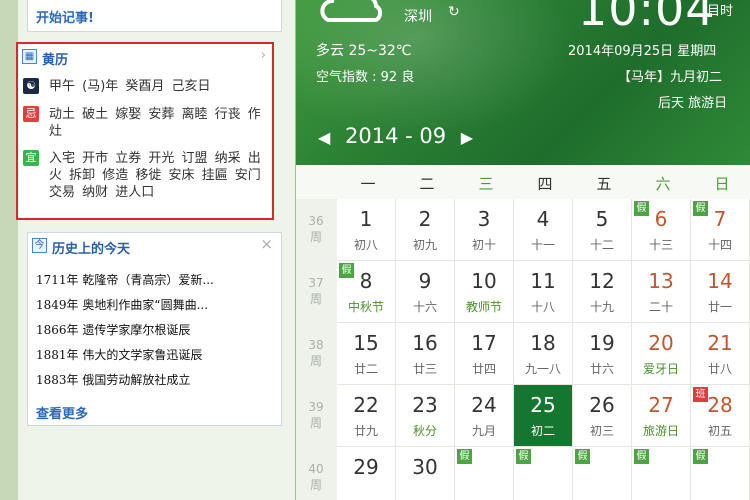 Image resolution: width=750 pixels, height=500 pixels. What do you see at coordinates (365, 369) in the screenshot?
I see `day-lunar: 廿二` at bounding box center [365, 369].